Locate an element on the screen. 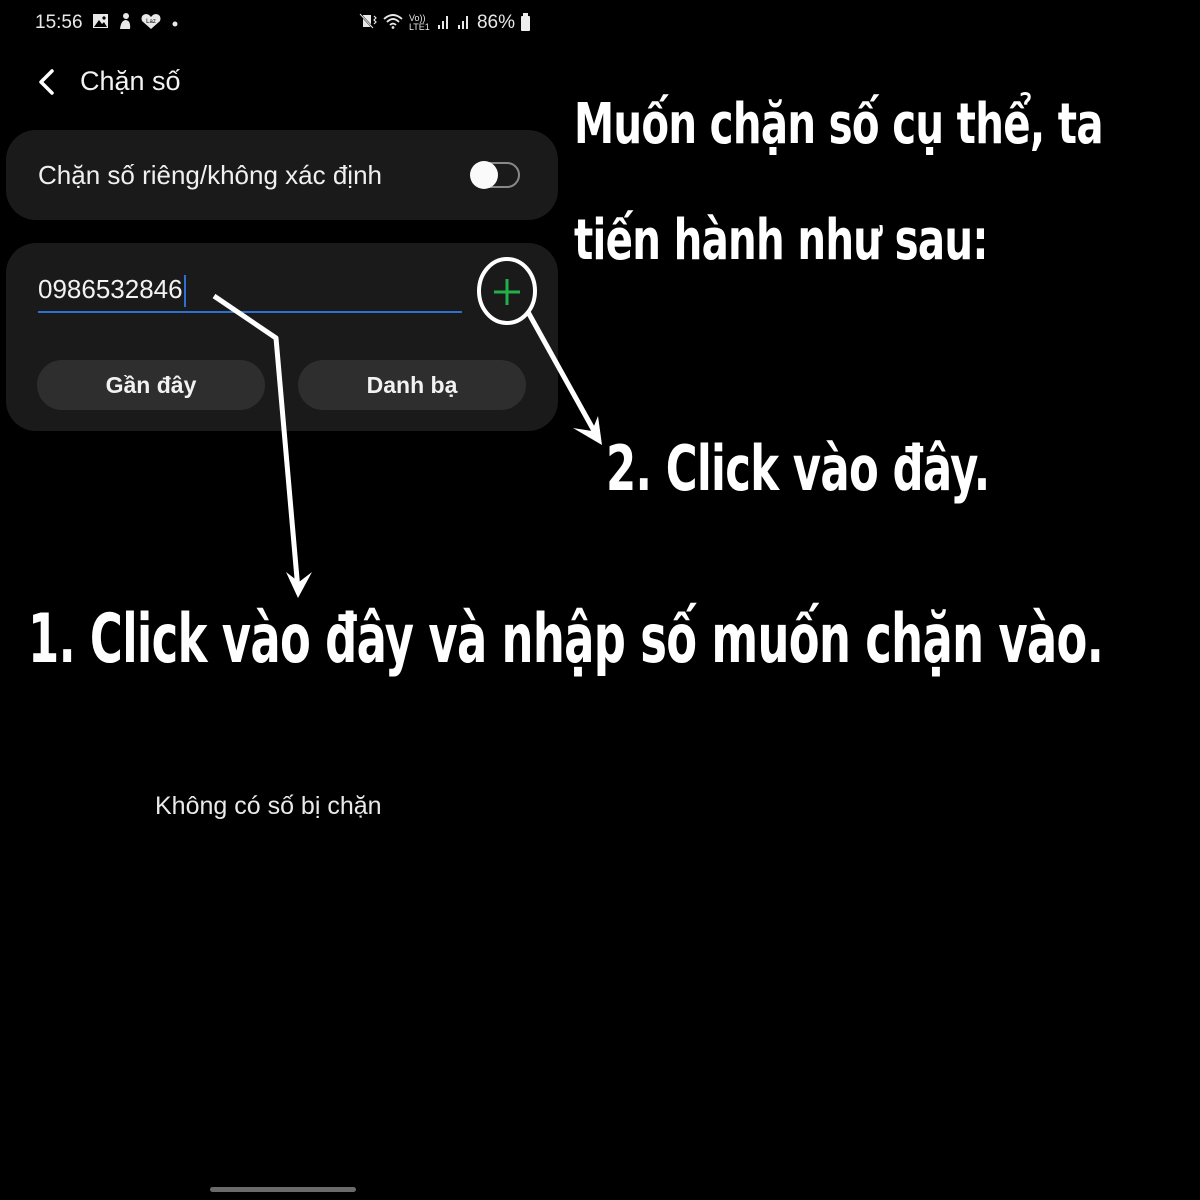 This screenshot has height=1200, width=1200. annotation-step2: 2. Click vào đây. is located at coordinates (798, 468).